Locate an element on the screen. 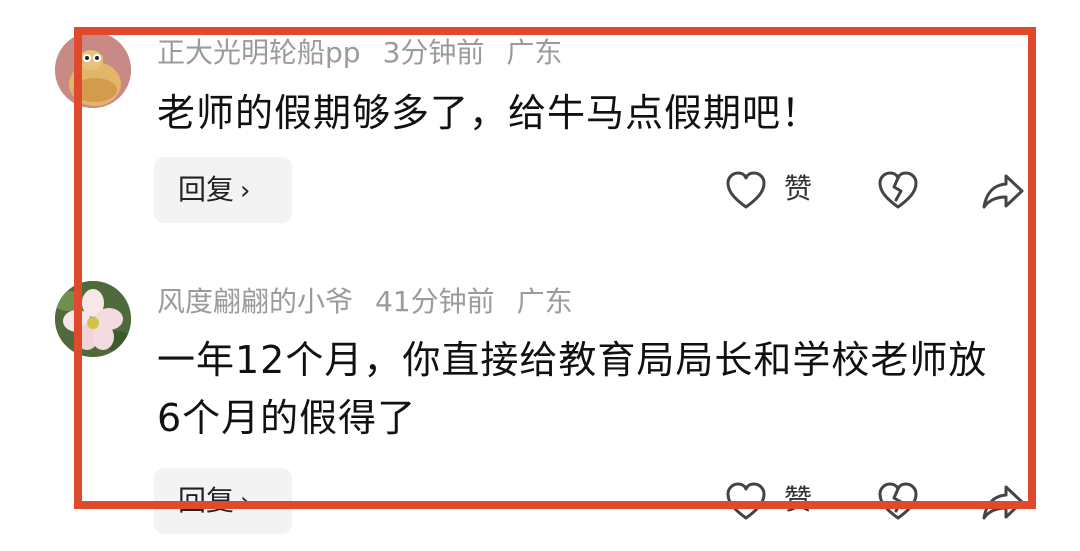  comment-text: 老师的假期够多了，给牛马点假期吧！ is located at coordinates (489, 113).